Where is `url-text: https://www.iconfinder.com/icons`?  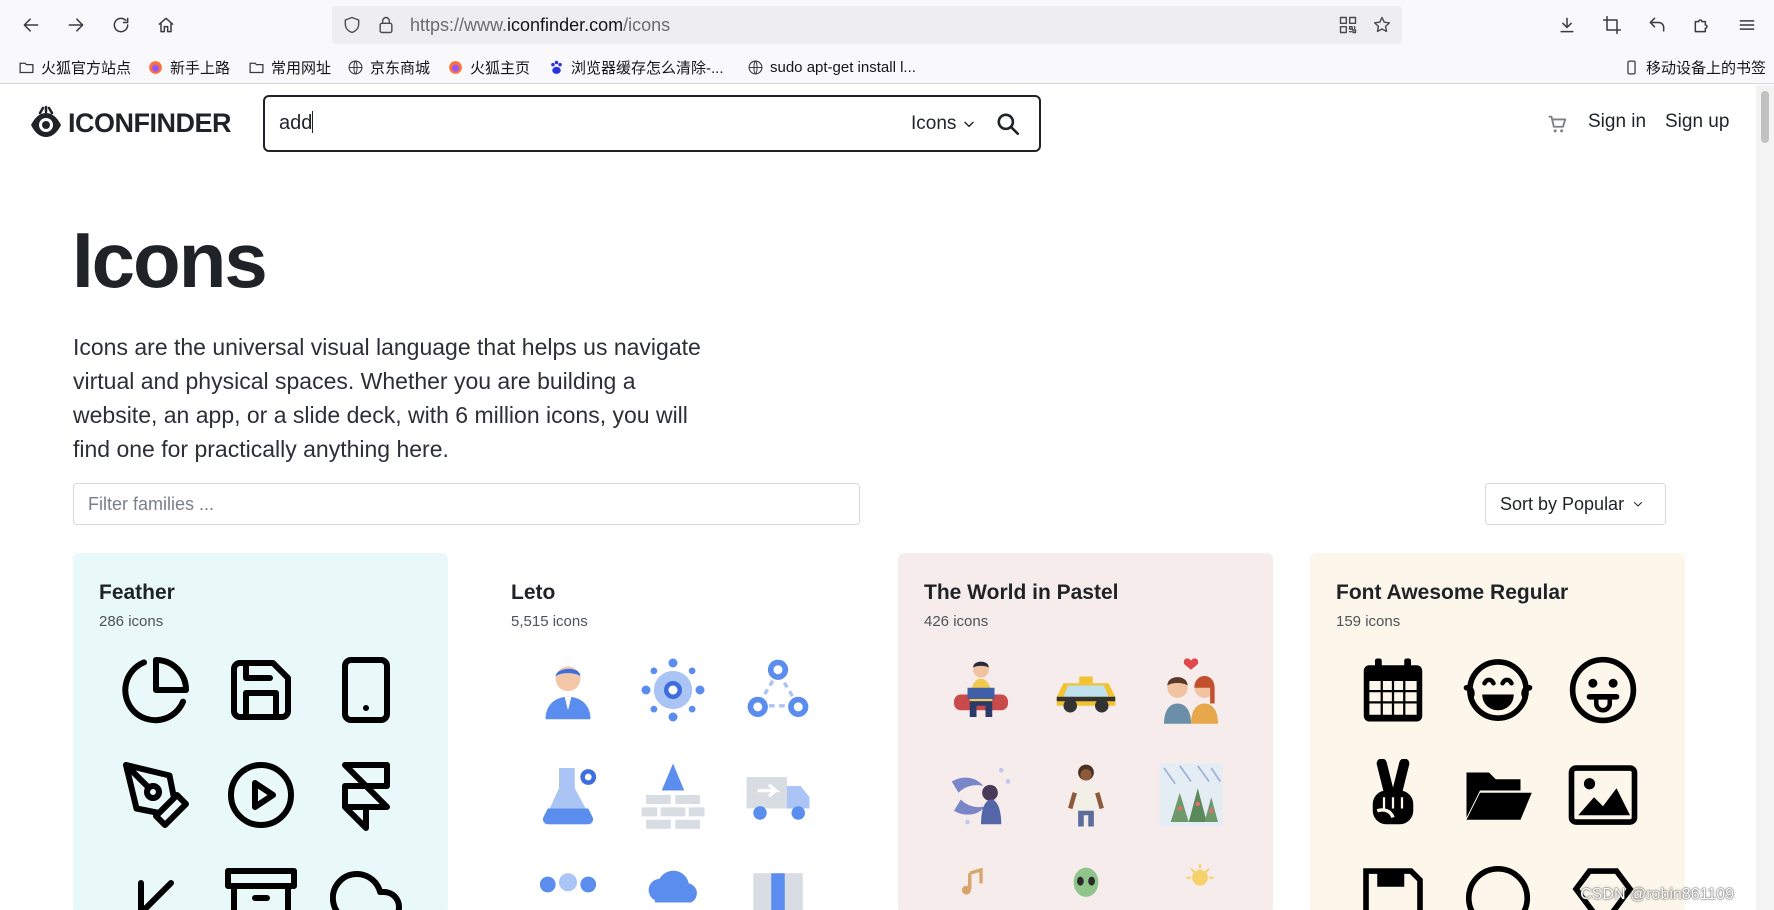 url-text: https://www.iconfinder.com/icons is located at coordinates (540, 25).